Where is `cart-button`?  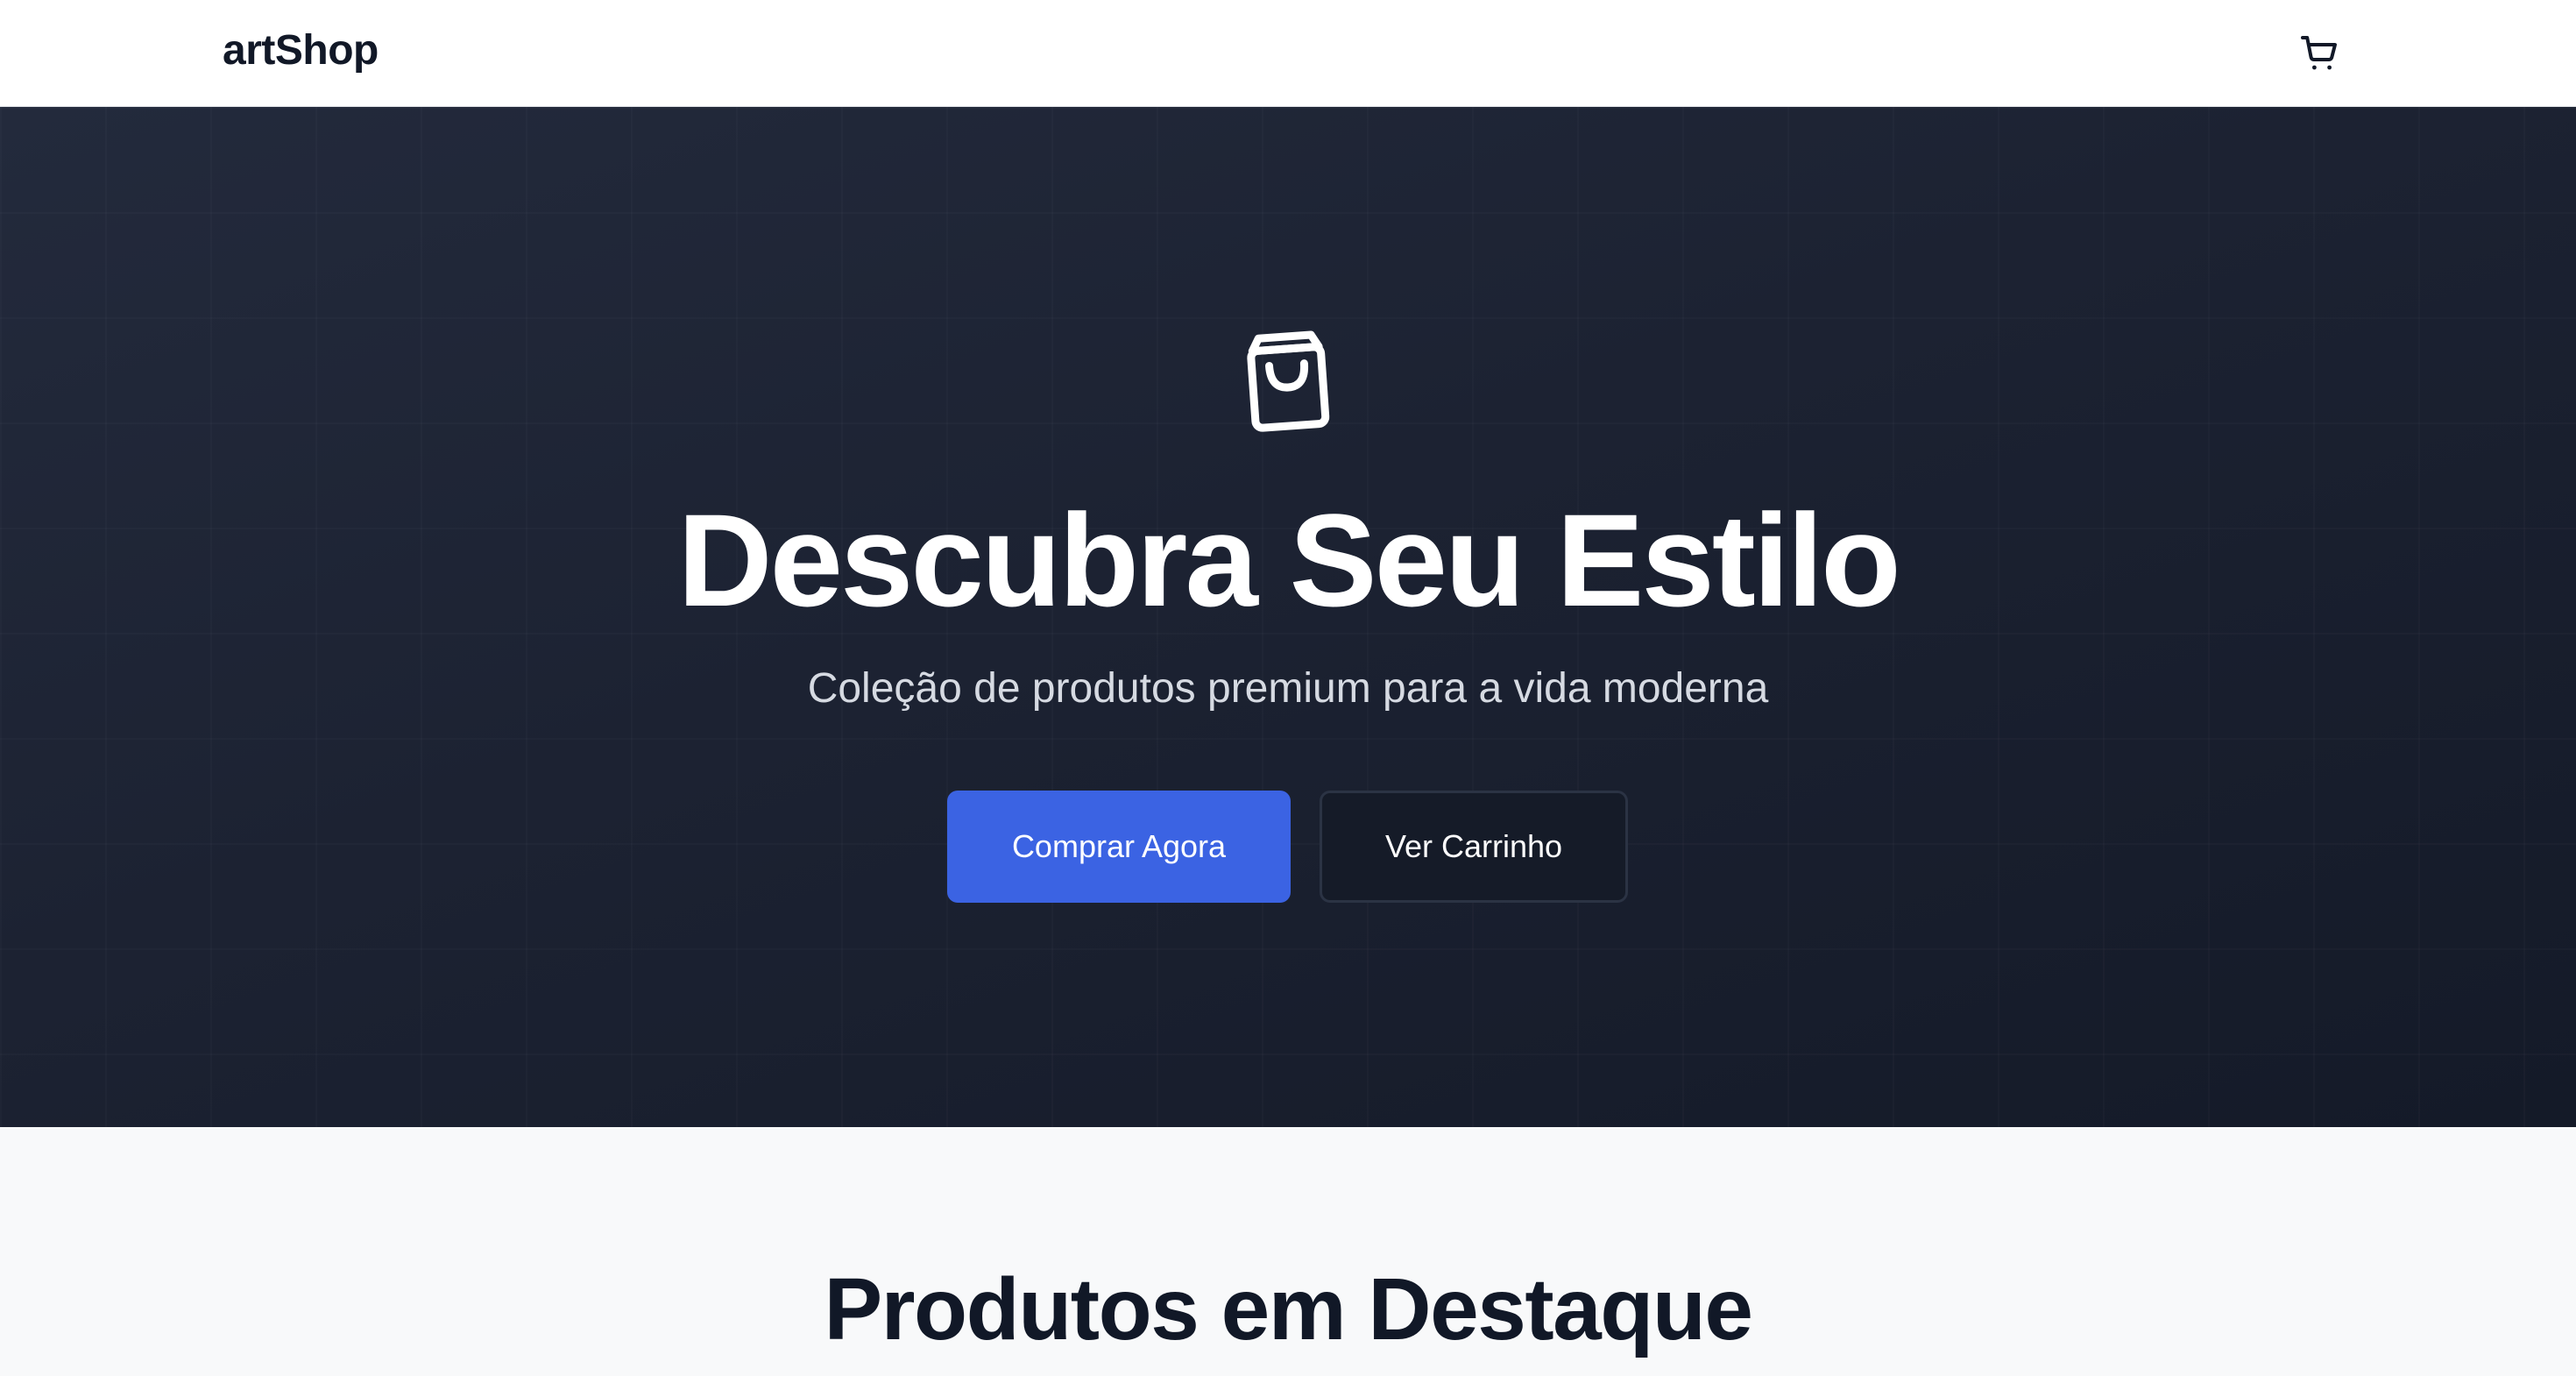
cart-button is located at coordinates (2319, 53).